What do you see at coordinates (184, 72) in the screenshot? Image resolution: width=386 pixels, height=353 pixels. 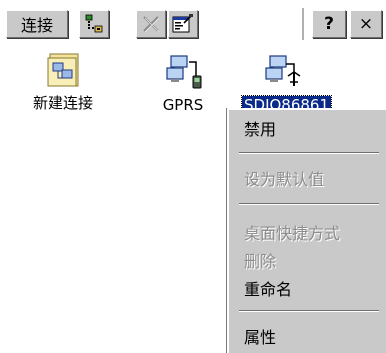 I see `network-connection-icon` at bounding box center [184, 72].